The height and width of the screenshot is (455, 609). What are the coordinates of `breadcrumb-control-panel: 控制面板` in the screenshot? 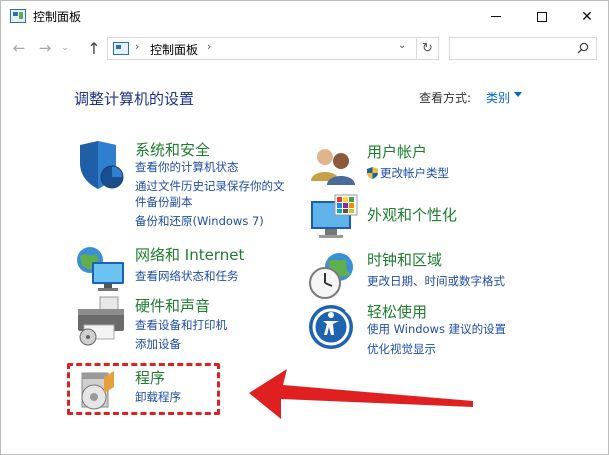 It's located at (174, 49).